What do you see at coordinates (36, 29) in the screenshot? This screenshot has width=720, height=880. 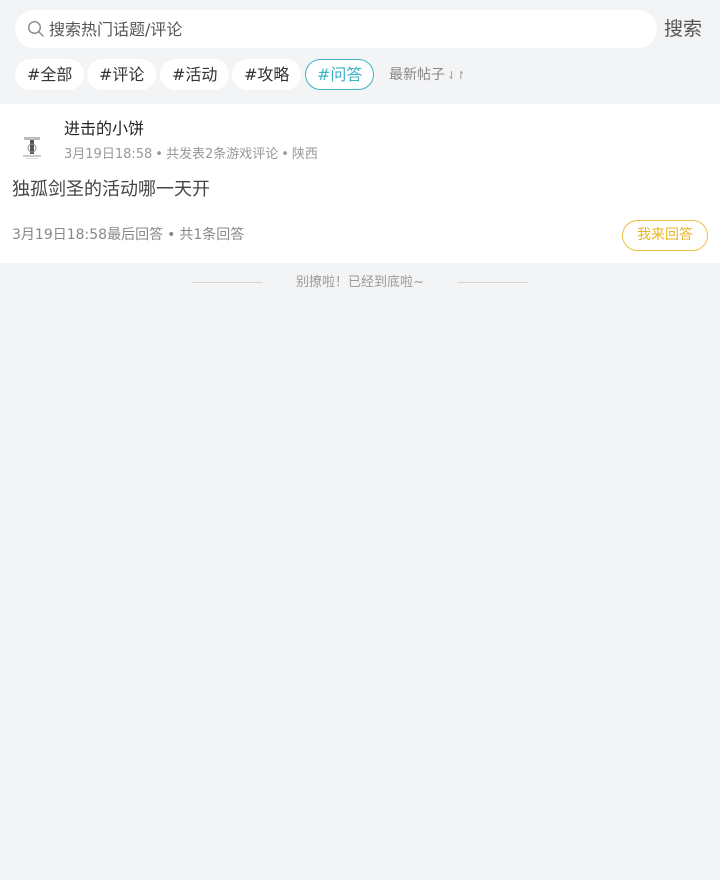 I see `search-icon` at bounding box center [36, 29].